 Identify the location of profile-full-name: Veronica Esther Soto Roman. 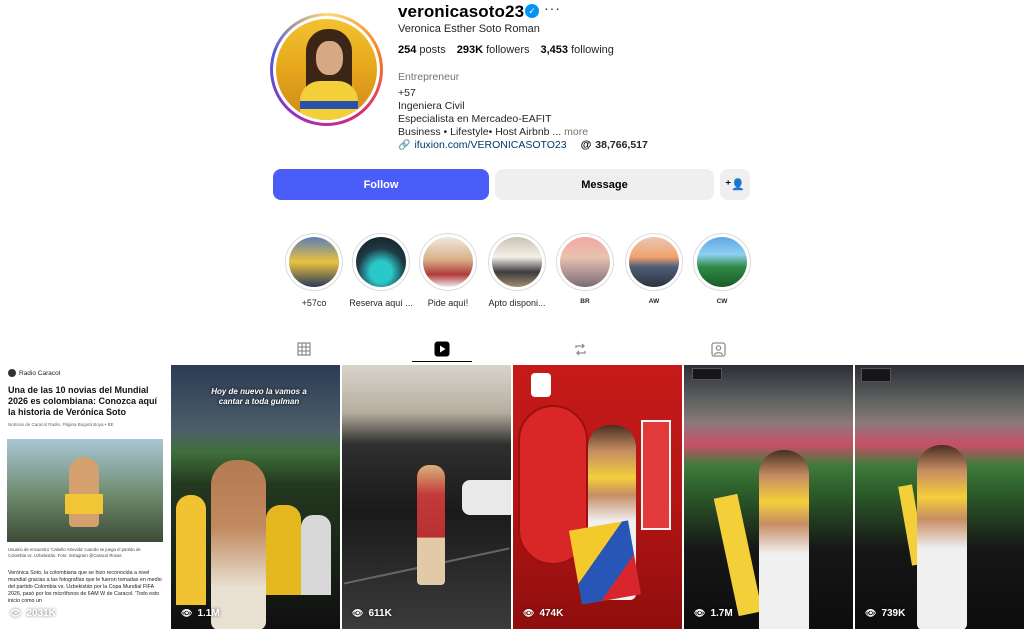
(469, 29).